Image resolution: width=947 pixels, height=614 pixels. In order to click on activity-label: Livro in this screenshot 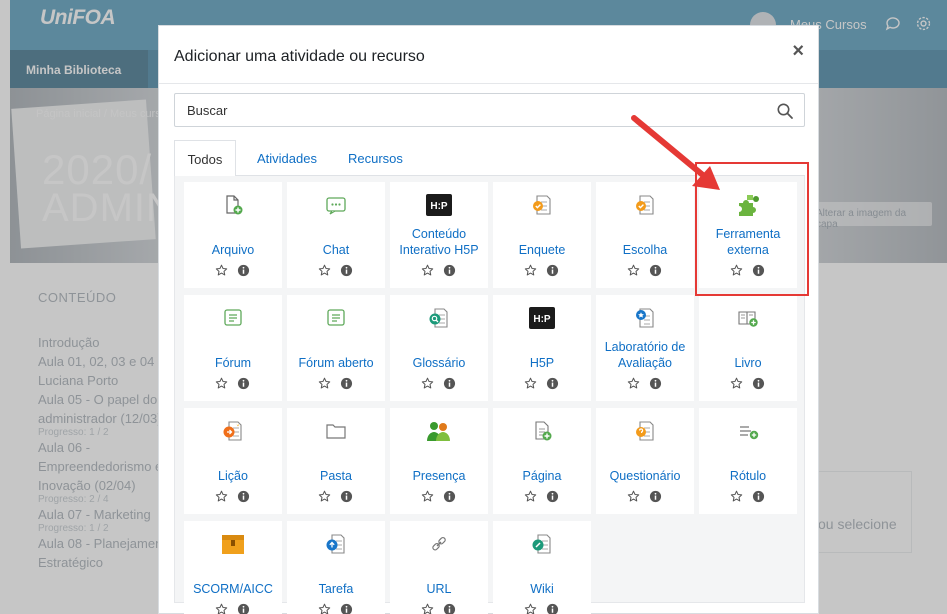, I will do `click(748, 363)`.